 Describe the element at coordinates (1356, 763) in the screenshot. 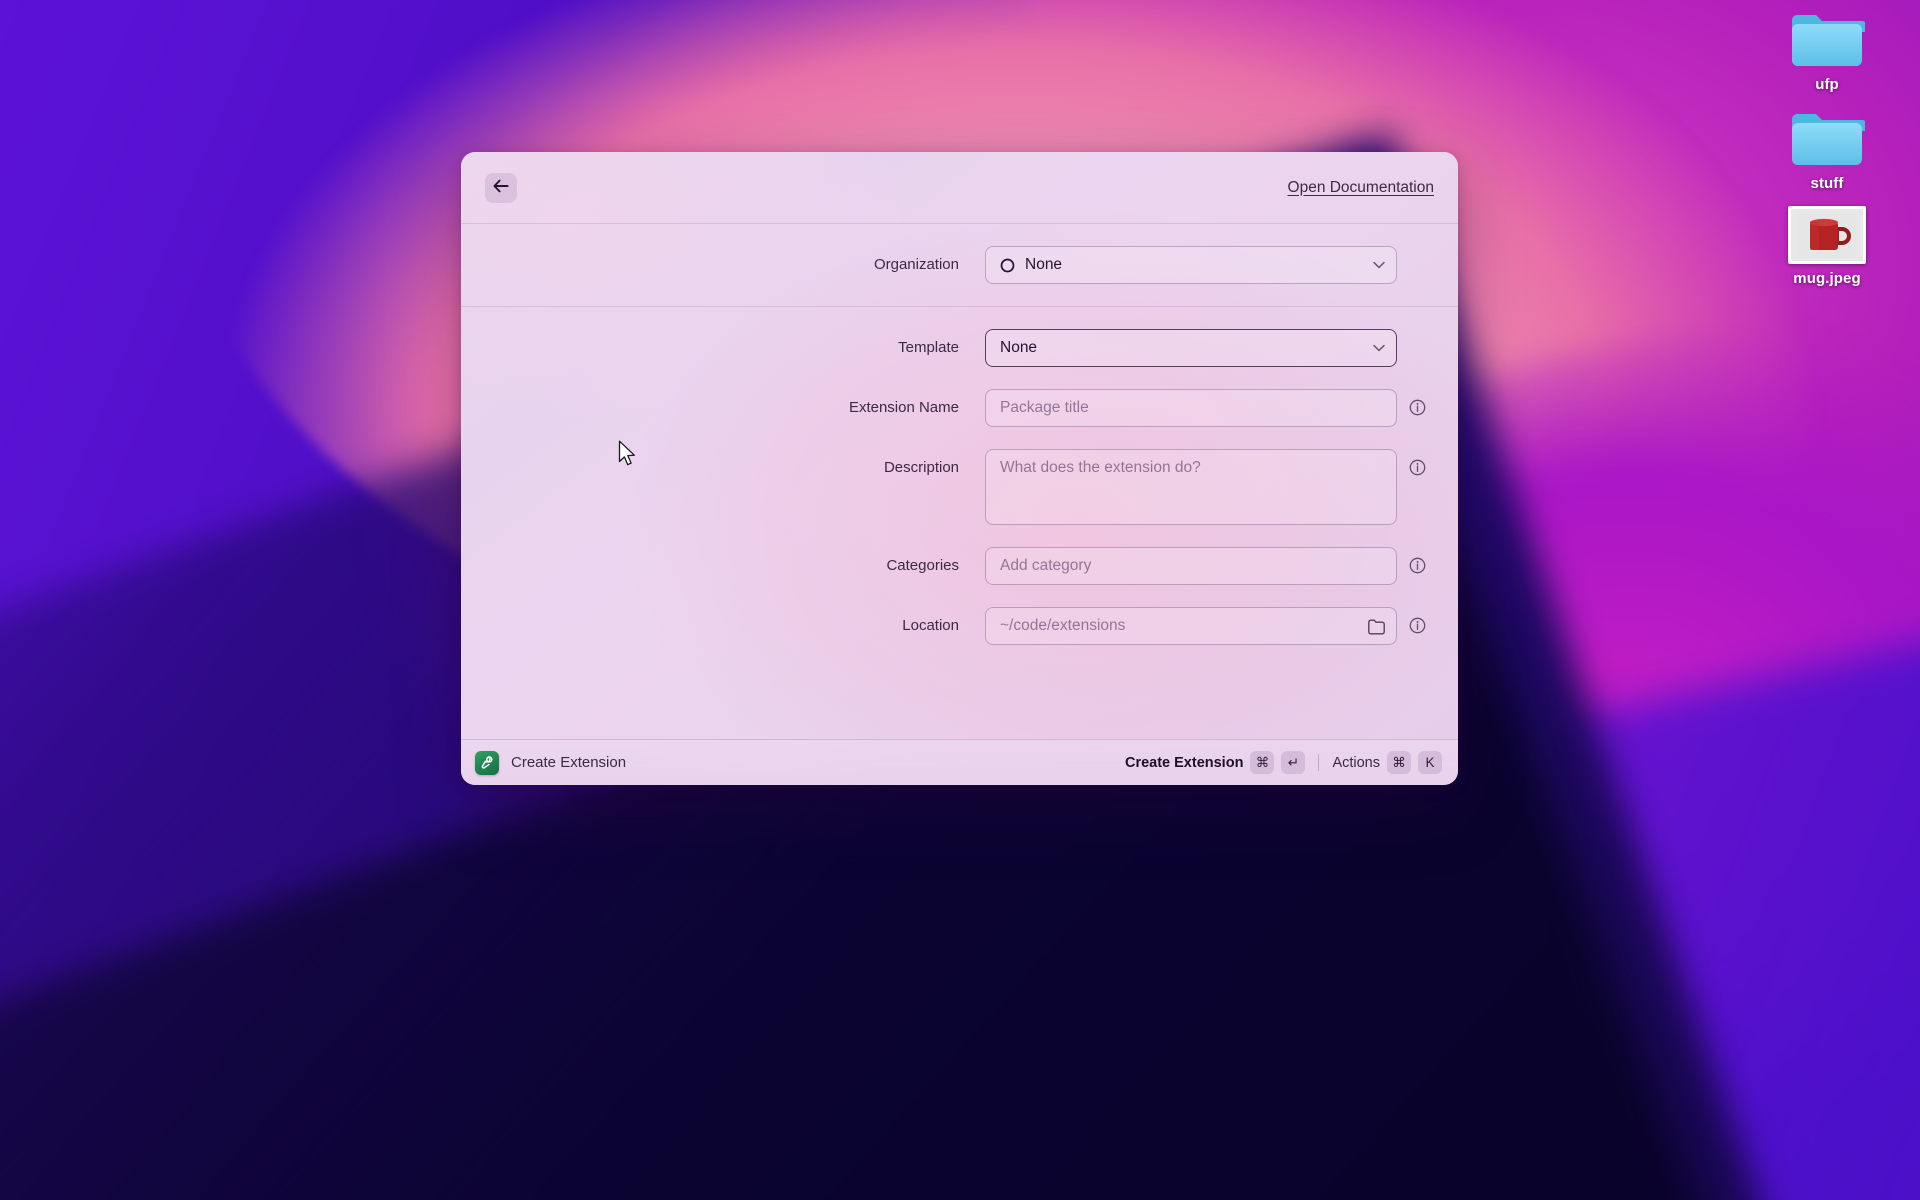

I see `actions-button: Actions` at that location.